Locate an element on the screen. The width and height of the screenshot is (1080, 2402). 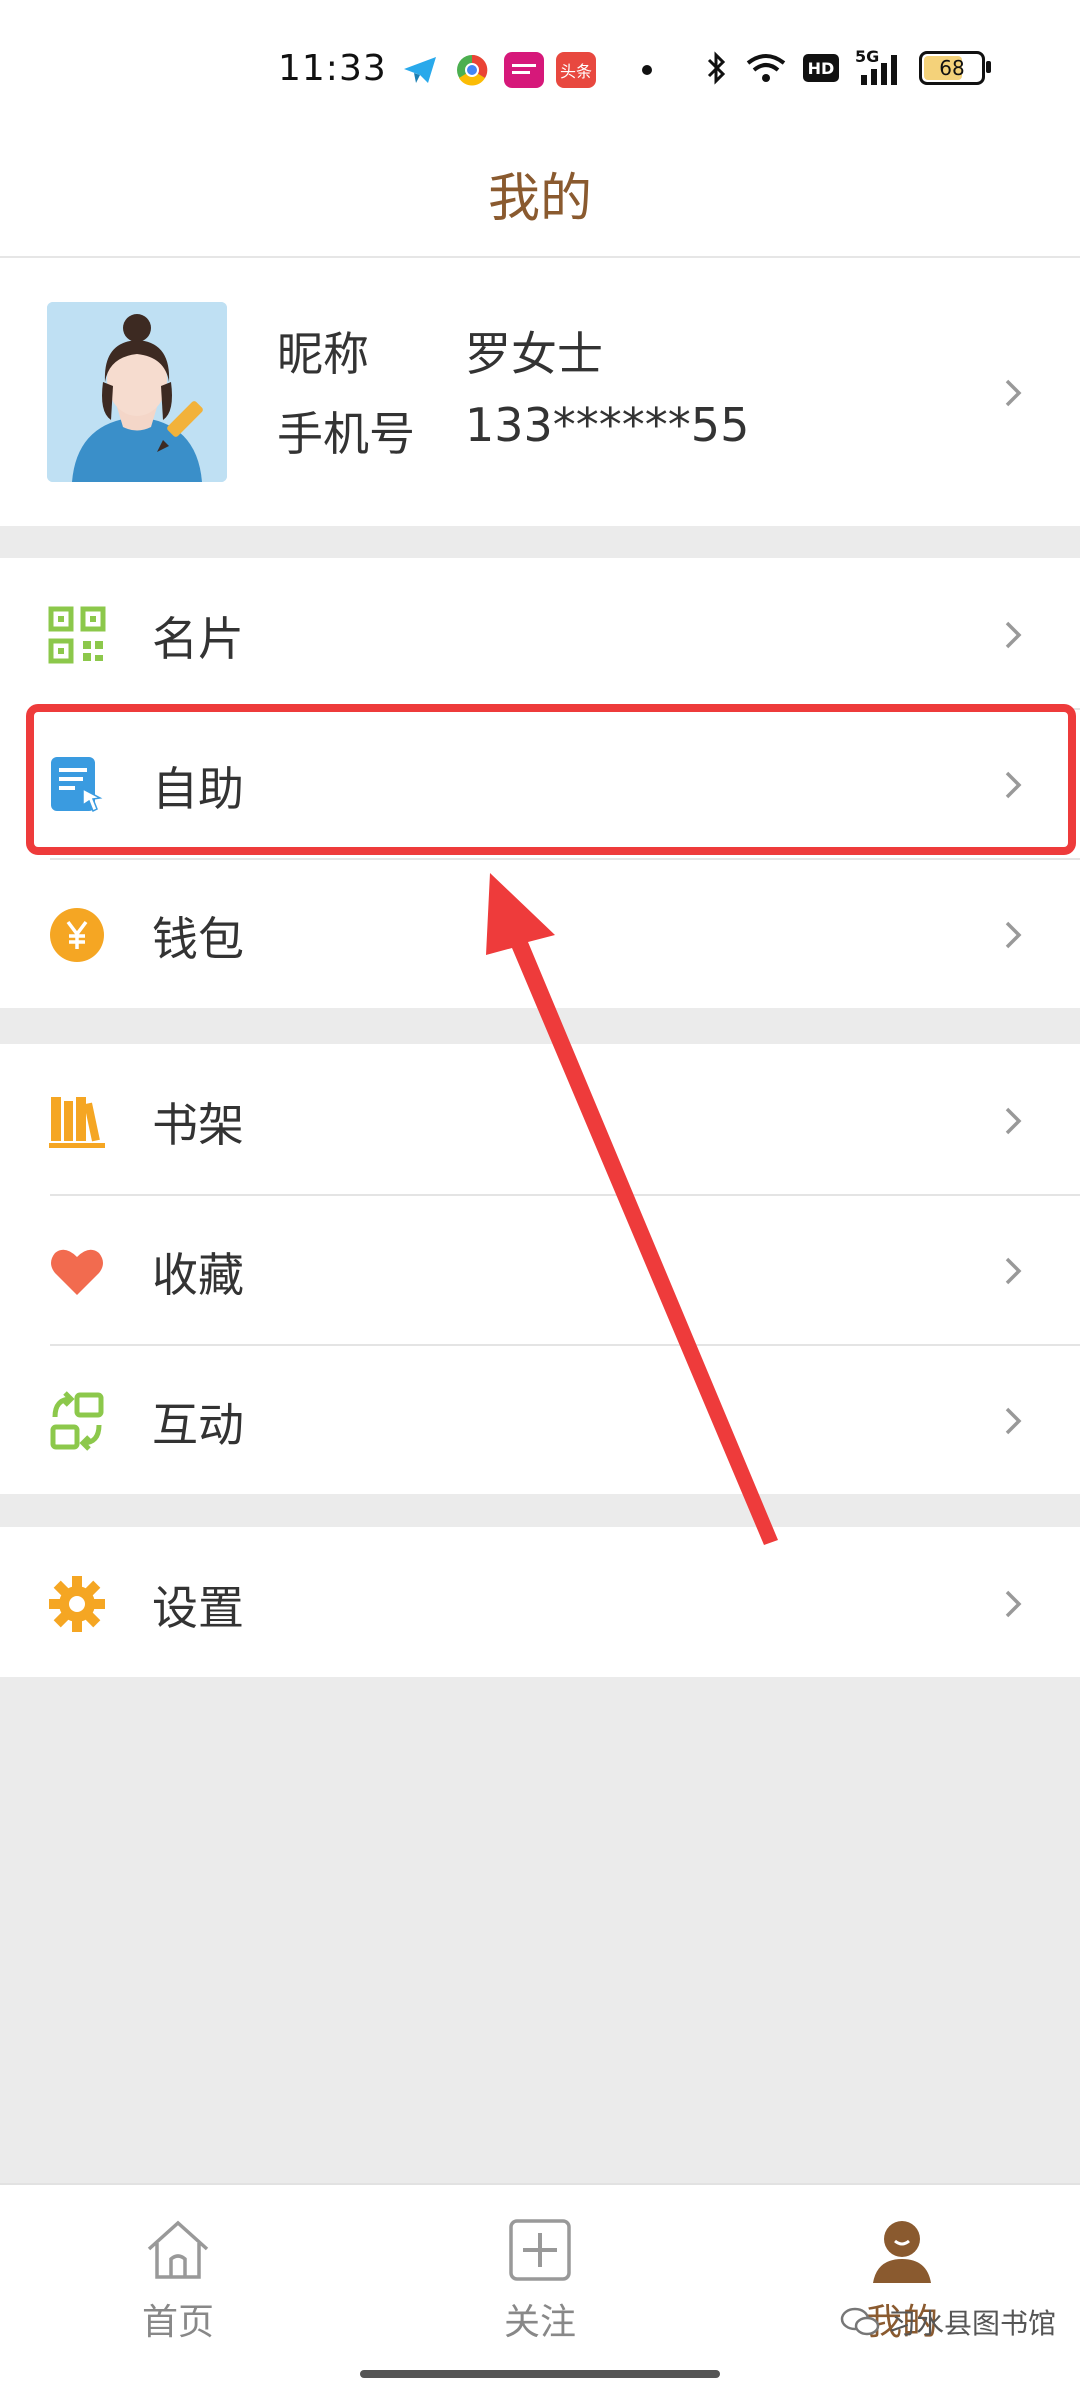
plus-box-icon is located at coordinates (540, 2250).